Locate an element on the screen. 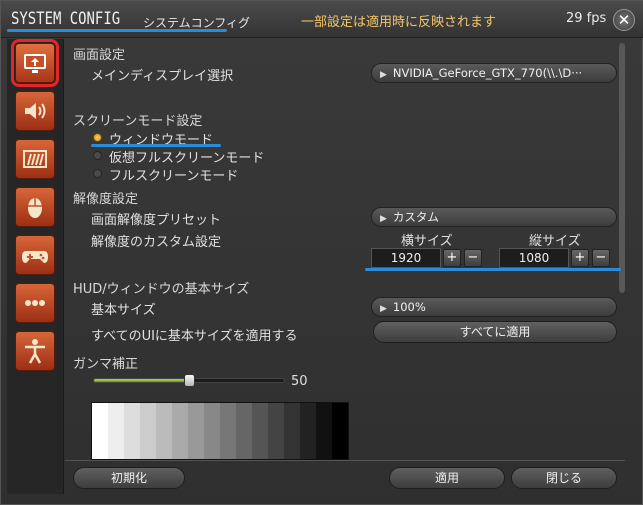 The width and height of the screenshot is (643, 505). window-title: SYSTEM CONFIG is located at coordinates (66, 19).